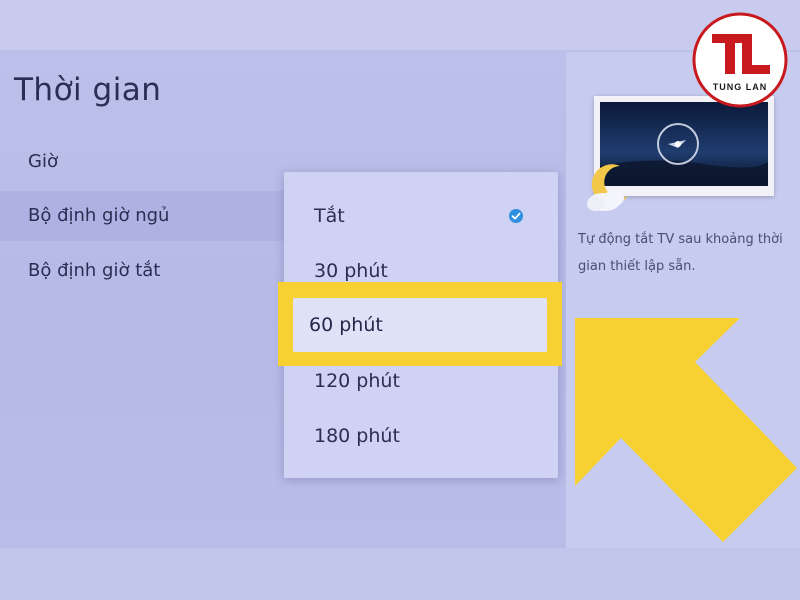  What do you see at coordinates (607, 187) in the screenshot?
I see `moon-cloud-icon` at bounding box center [607, 187].